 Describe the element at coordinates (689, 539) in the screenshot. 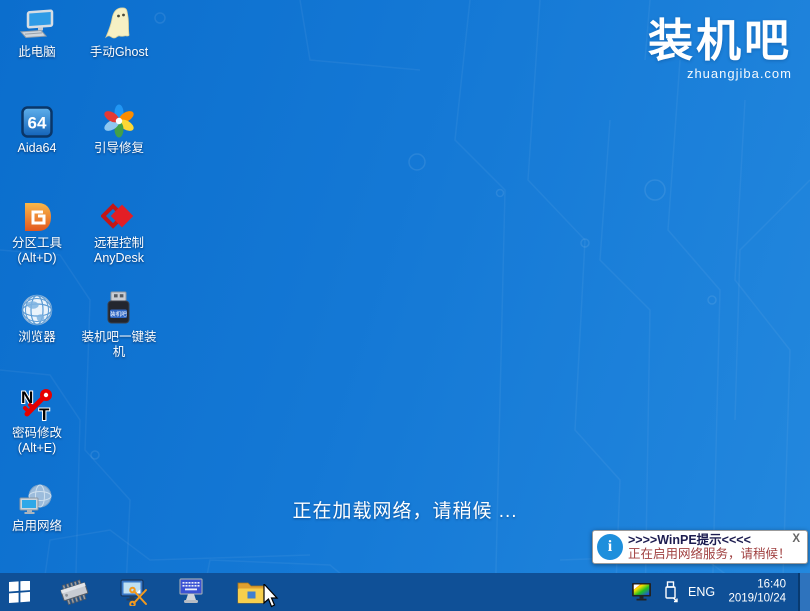

I see `toast-title: >>>>WinPE提示<<<<` at that location.